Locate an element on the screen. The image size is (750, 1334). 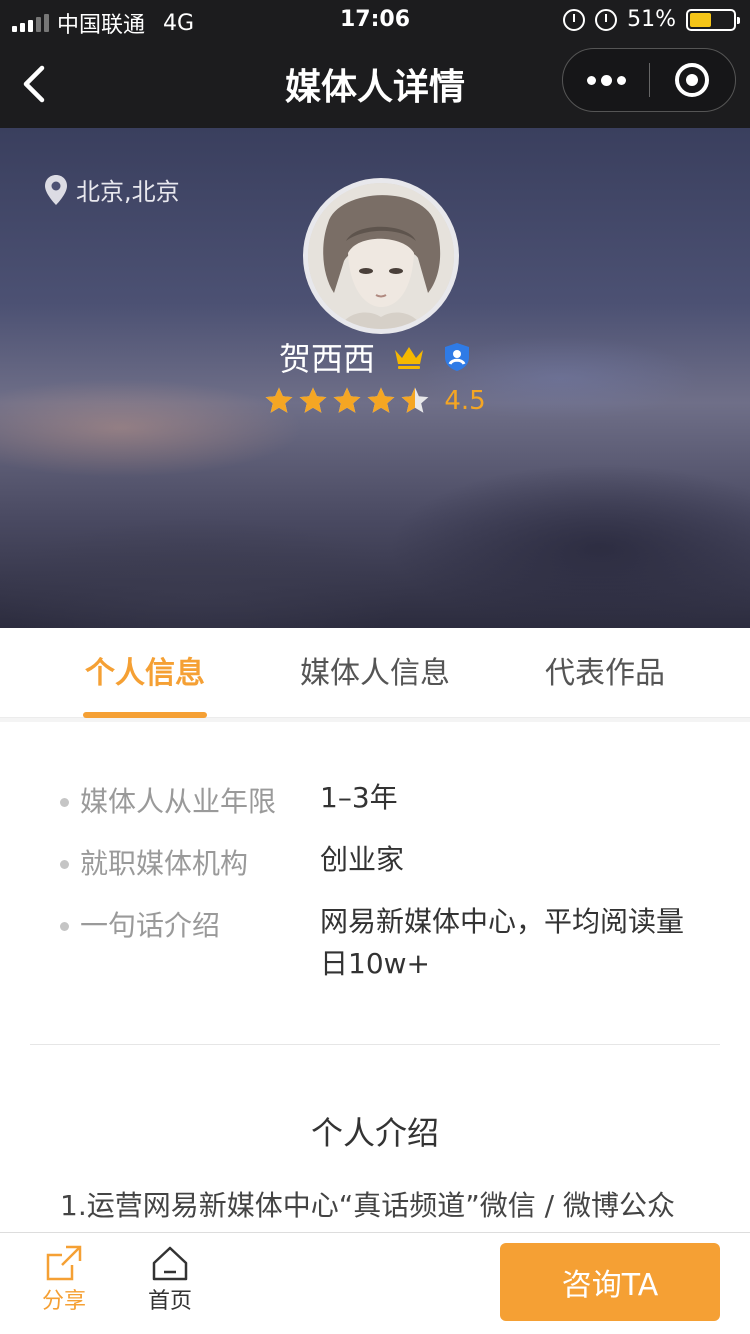
avatar-image is located at coordinates (381, 256).